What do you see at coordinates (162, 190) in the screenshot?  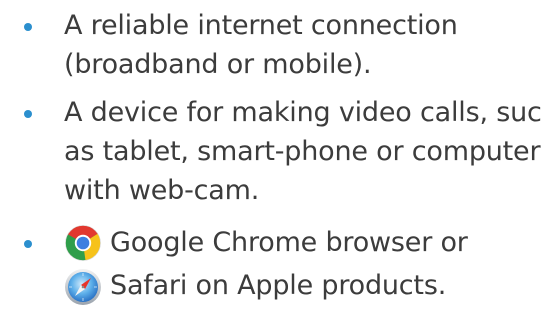 I see `list-item-text-line: with web-cam.` at bounding box center [162, 190].